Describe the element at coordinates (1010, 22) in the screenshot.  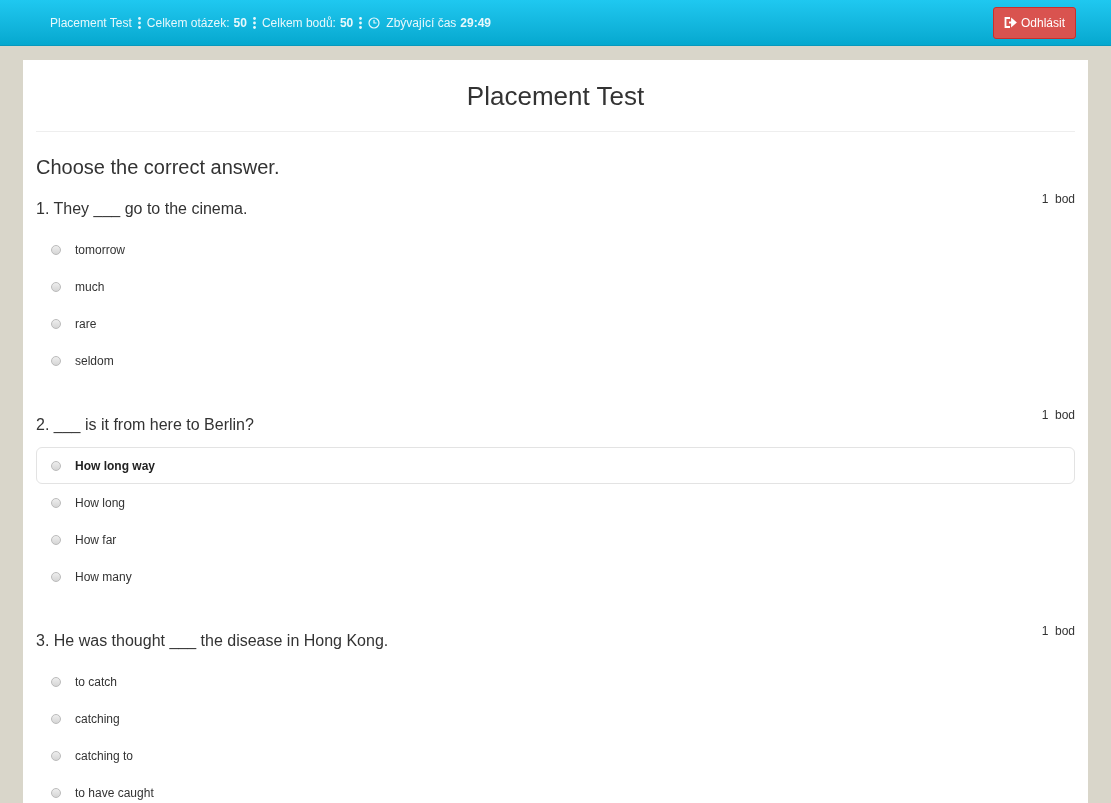
I see `logout-icon` at that location.